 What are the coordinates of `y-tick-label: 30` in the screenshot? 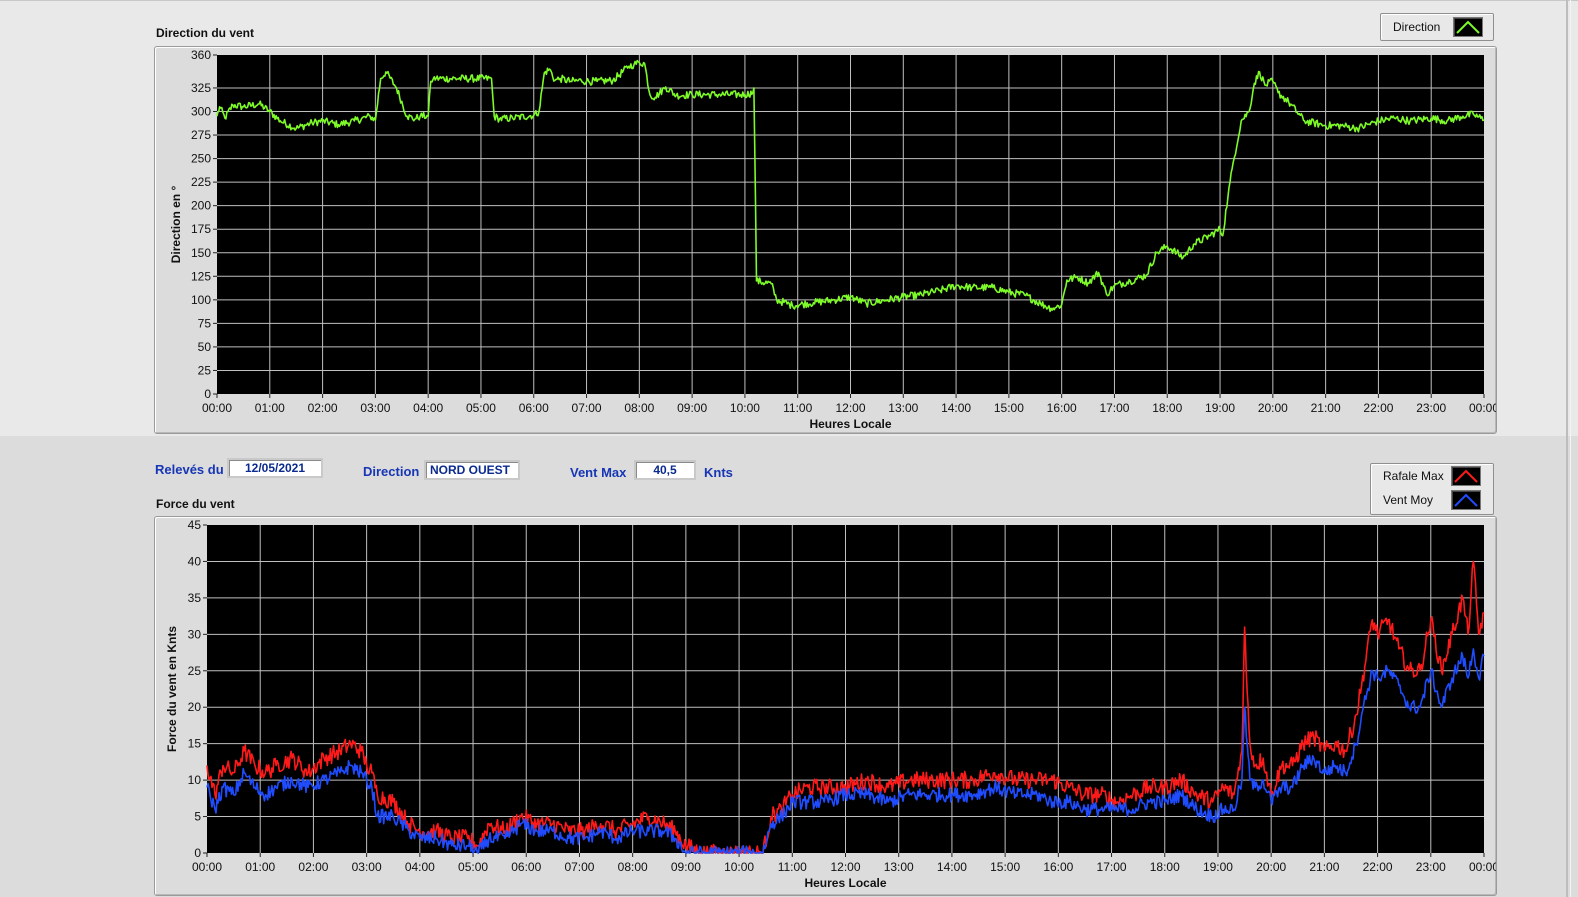 It's located at (195, 634).